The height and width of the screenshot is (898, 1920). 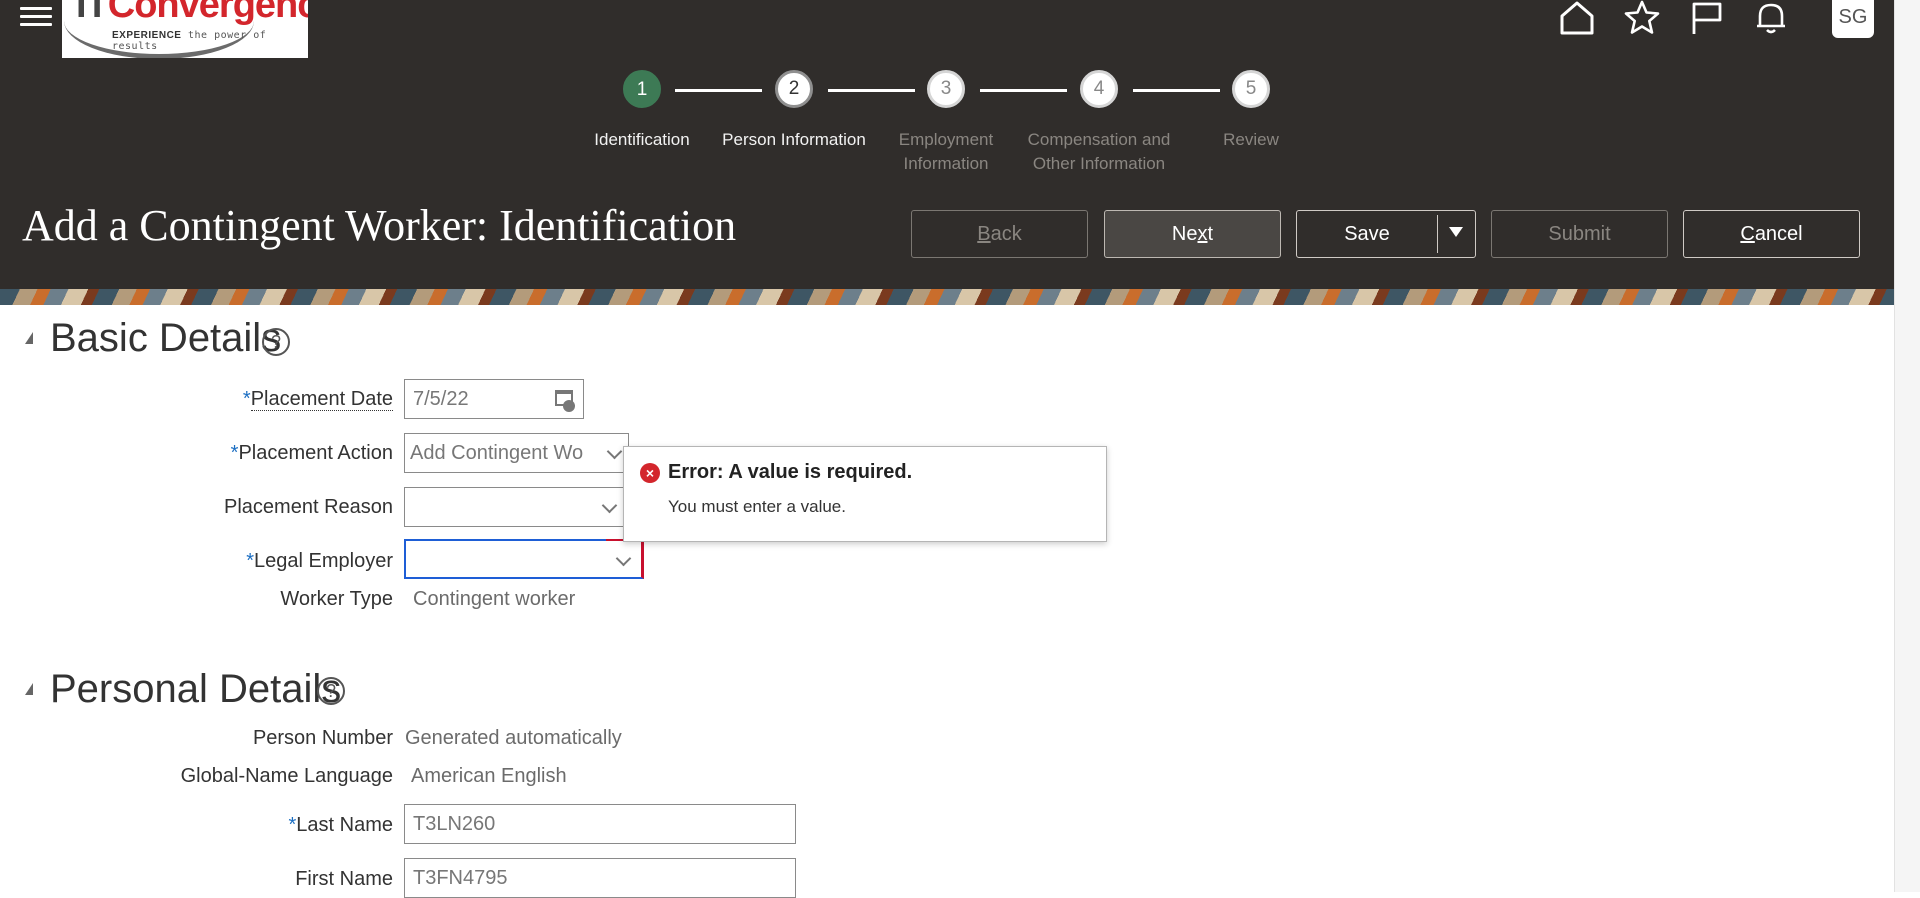 What do you see at coordinates (757, 506) in the screenshot?
I see `error-message: You must enter a value.` at bounding box center [757, 506].